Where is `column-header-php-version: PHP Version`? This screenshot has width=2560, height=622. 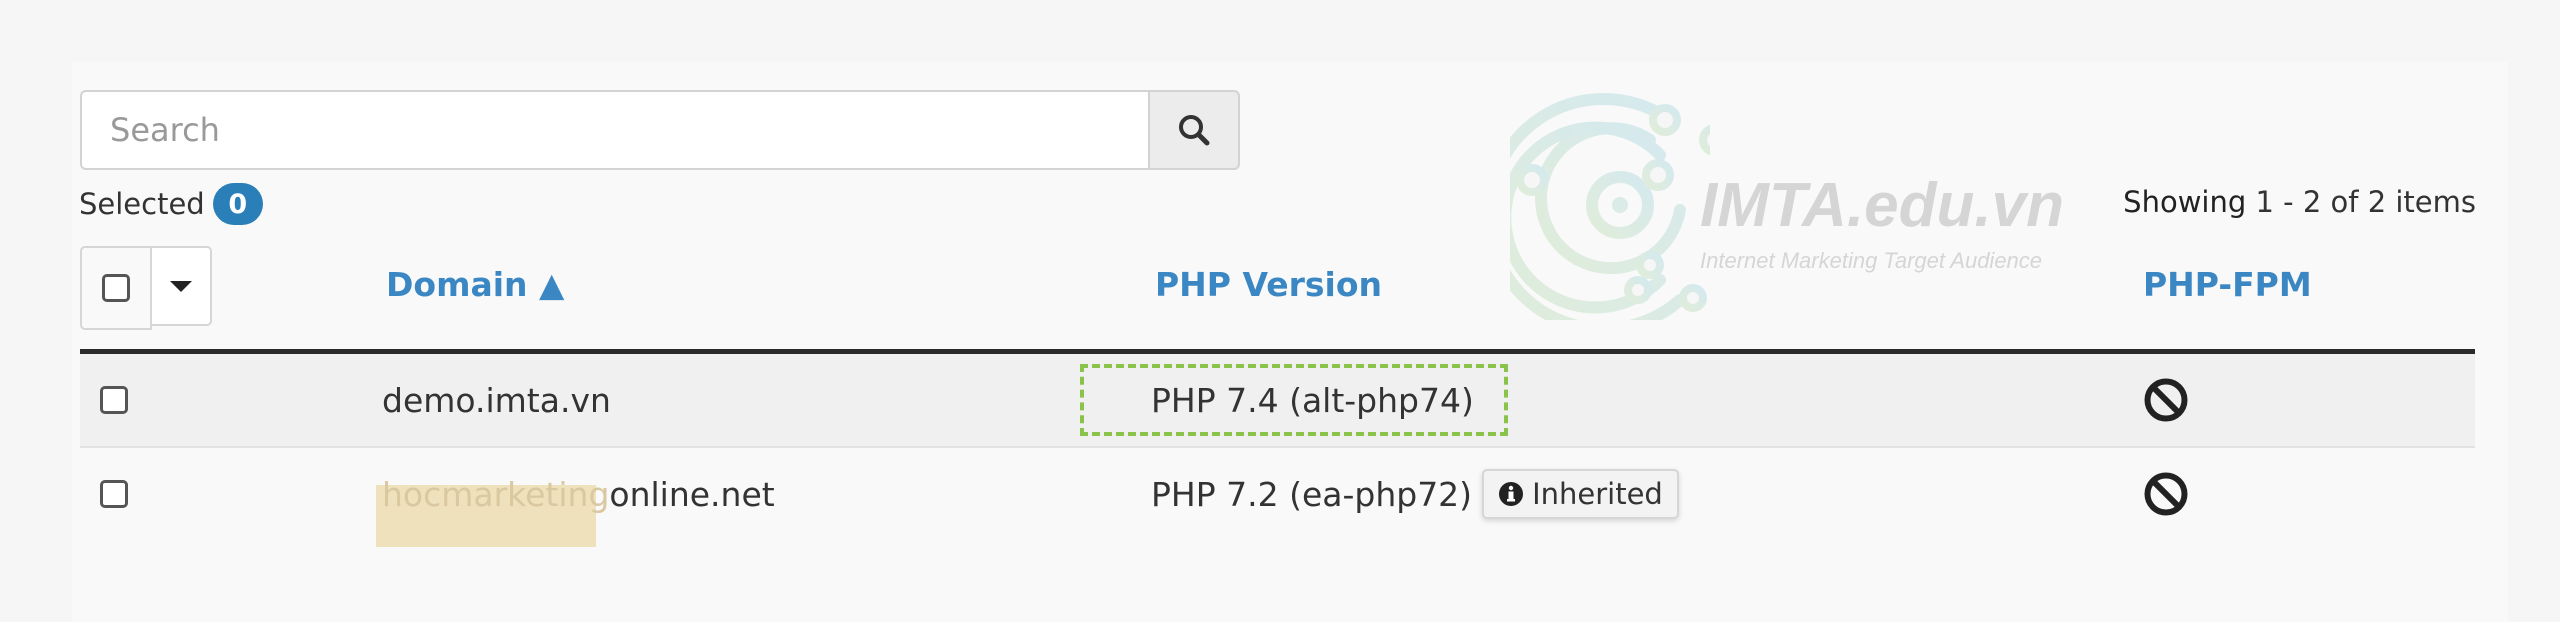 column-header-php-version: PHP Version is located at coordinates (1268, 284).